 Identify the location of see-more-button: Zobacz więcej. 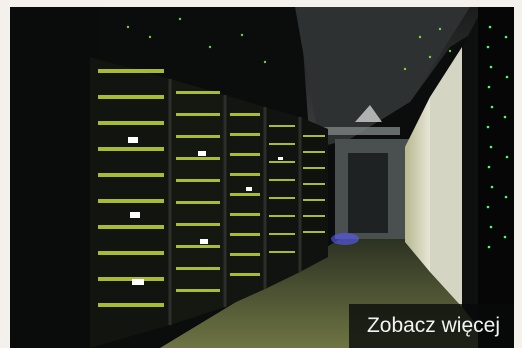
(431, 326).